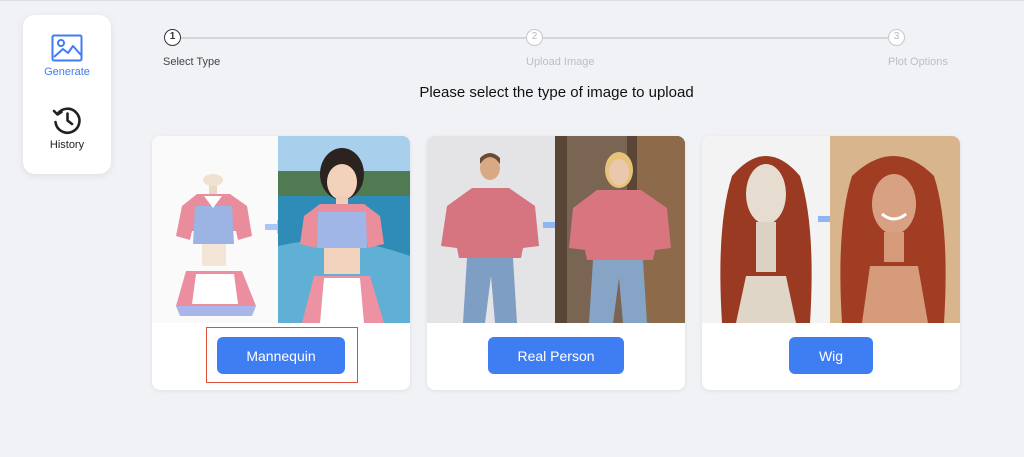 Image resolution: width=1024 pixels, height=457 pixels. I want to click on history-icon, so click(67, 120).